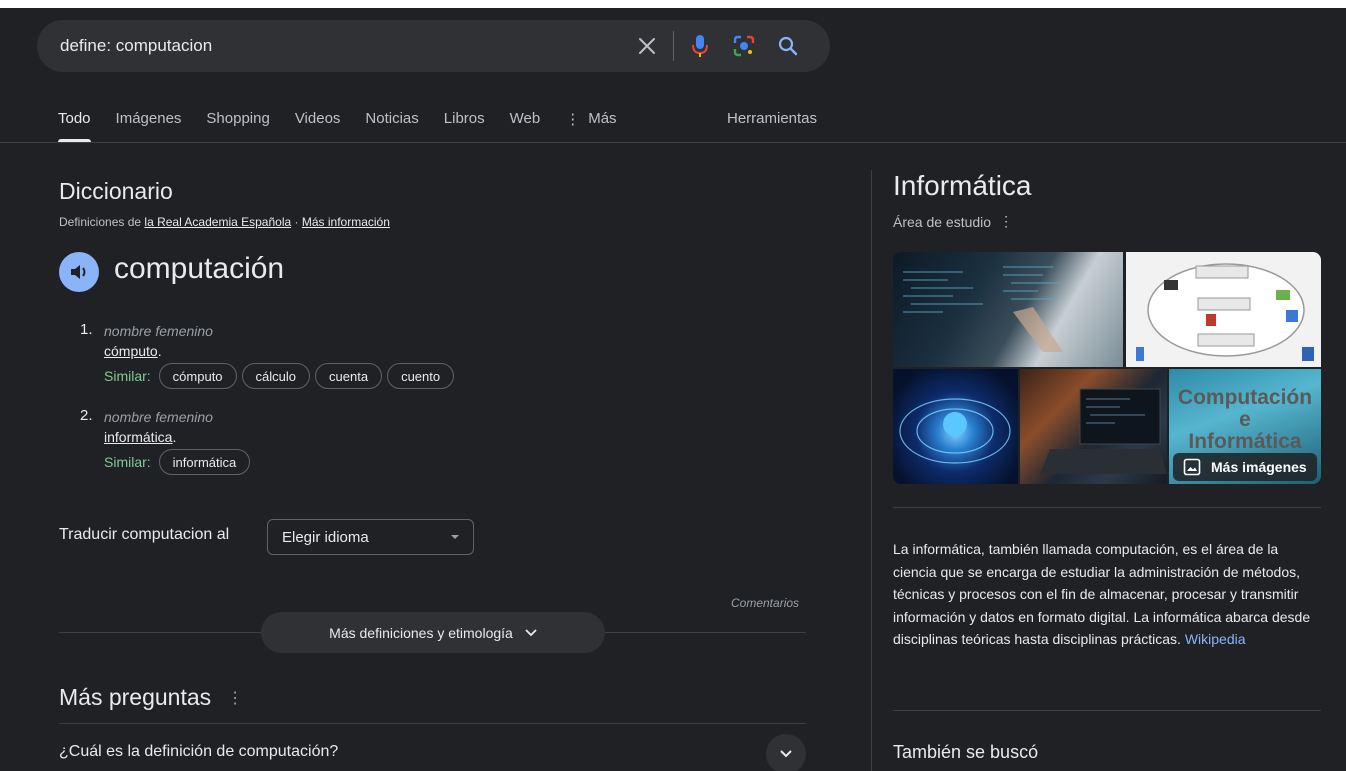  I want to click on tab-more: ⋮ Más, so click(590, 124).